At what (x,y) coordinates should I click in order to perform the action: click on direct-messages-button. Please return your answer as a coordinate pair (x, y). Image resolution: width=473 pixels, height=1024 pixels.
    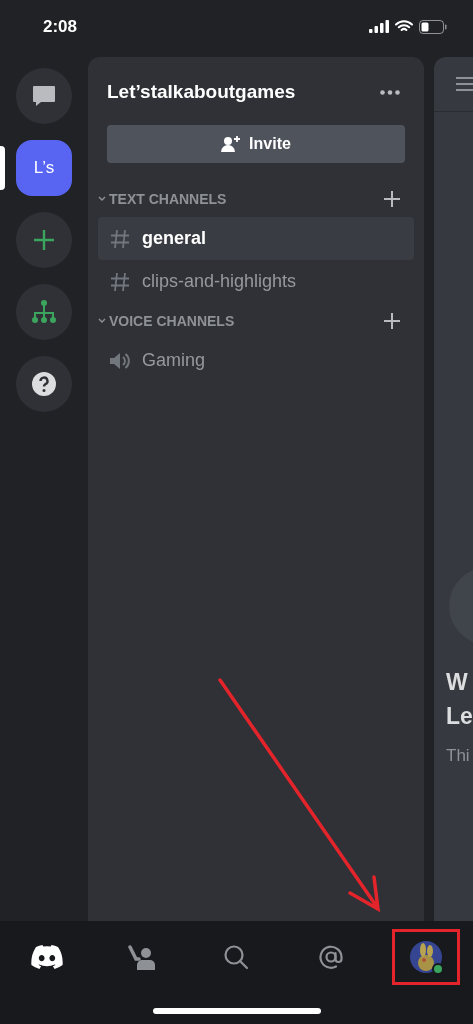
    Looking at the image, I should click on (44, 96).